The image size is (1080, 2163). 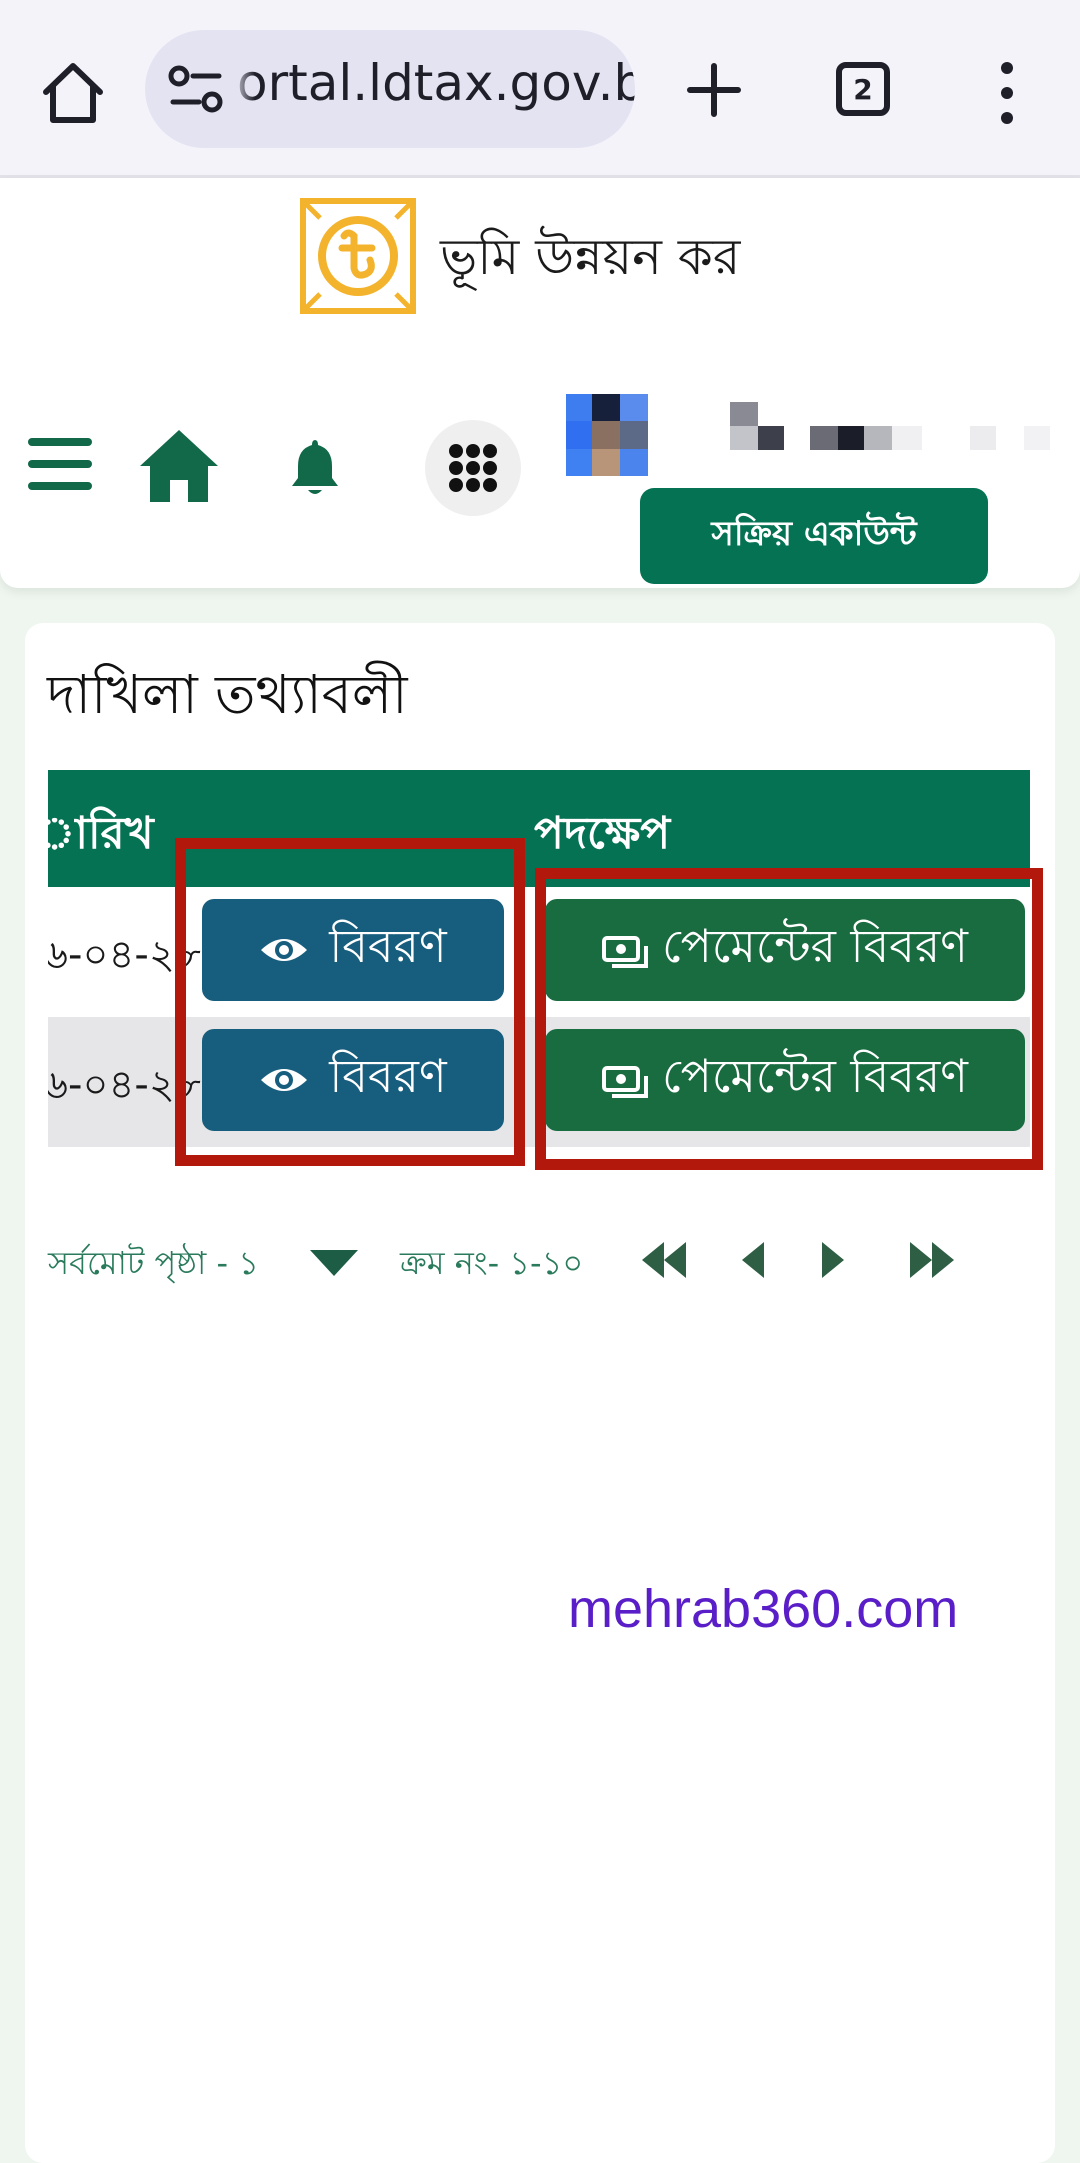 I want to click on user-avatar, so click(x=607, y=435).